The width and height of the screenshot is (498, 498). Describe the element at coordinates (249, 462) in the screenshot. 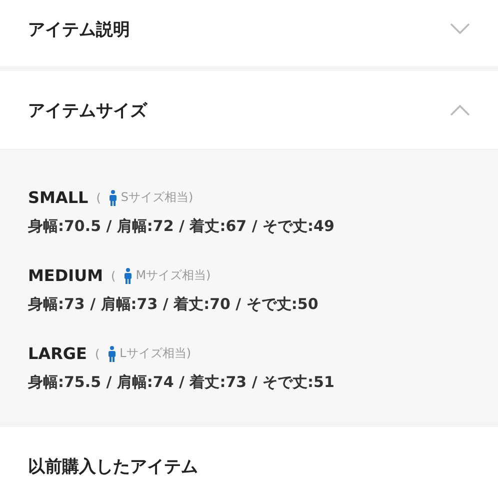

I see `section-header: 以前購入したアイテム` at that location.